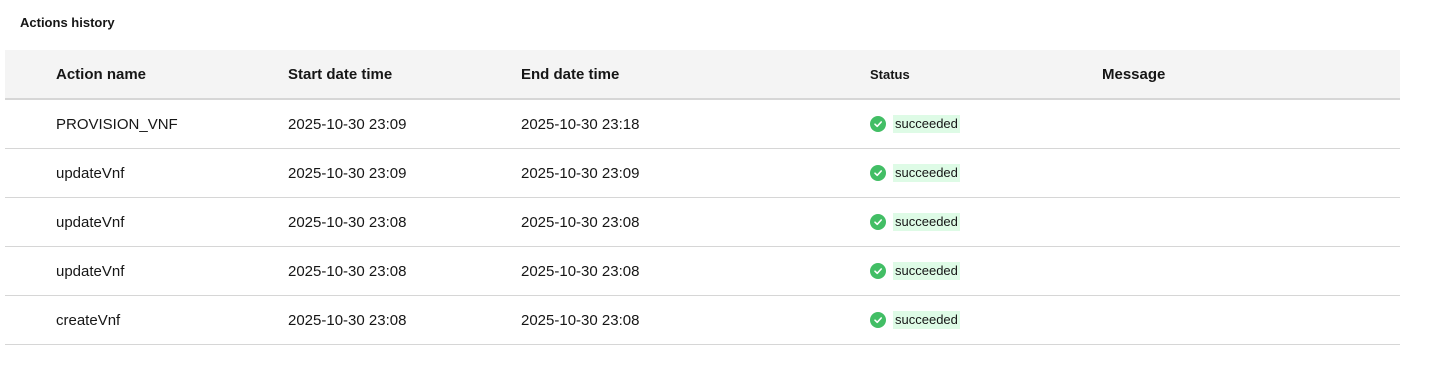 This screenshot has width=1429, height=379. What do you see at coordinates (890, 74) in the screenshot?
I see `header-status: Status` at bounding box center [890, 74].